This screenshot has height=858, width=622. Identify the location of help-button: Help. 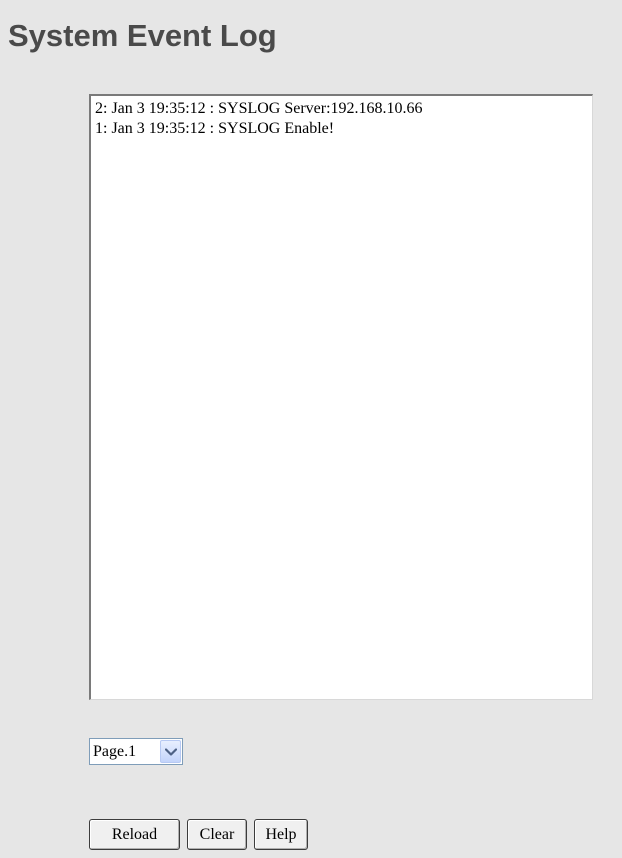
(281, 834).